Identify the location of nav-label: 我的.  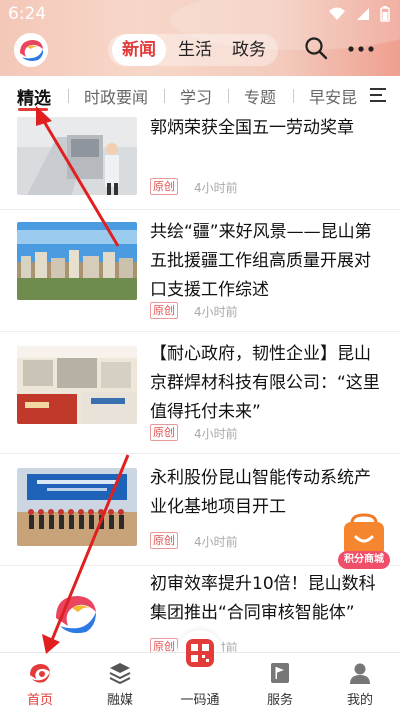
(359, 700).